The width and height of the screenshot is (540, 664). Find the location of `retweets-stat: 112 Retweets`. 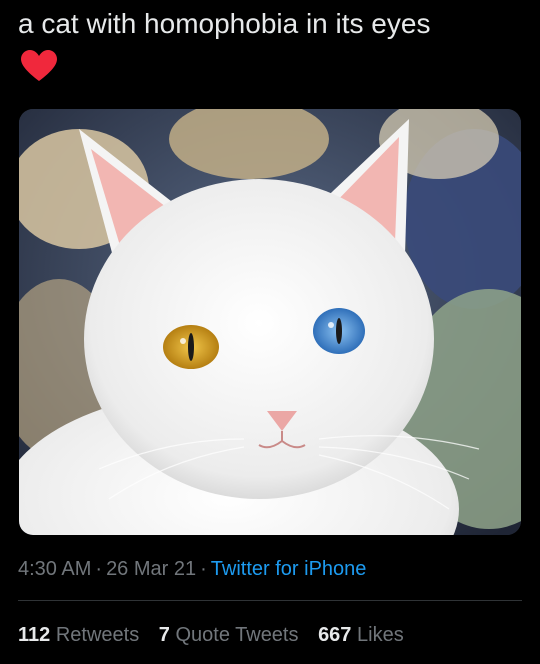

retweets-stat: 112 Retweets is located at coordinates (78, 635).